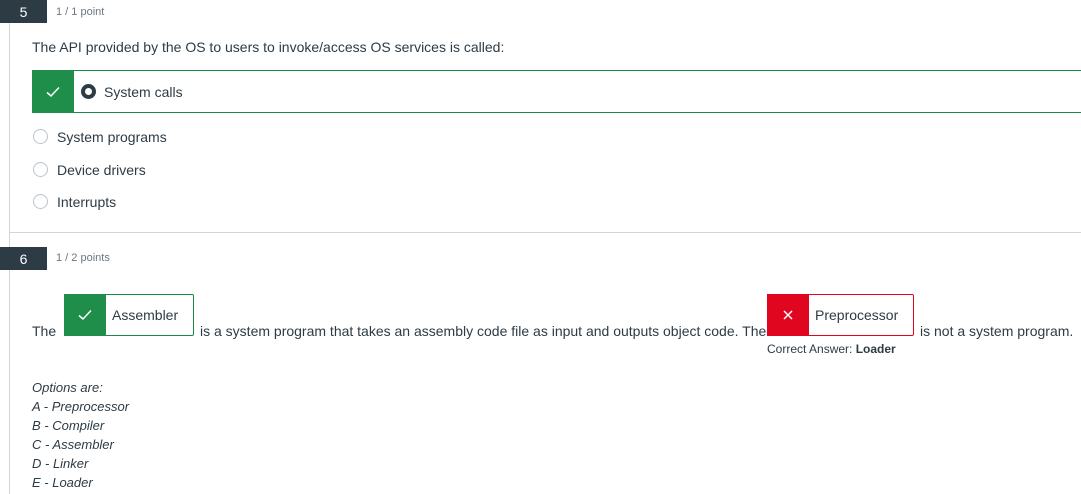 The height and width of the screenshot is (494, 1081). I want to click on blank-answer-1: Assembler, so click(129, 315).